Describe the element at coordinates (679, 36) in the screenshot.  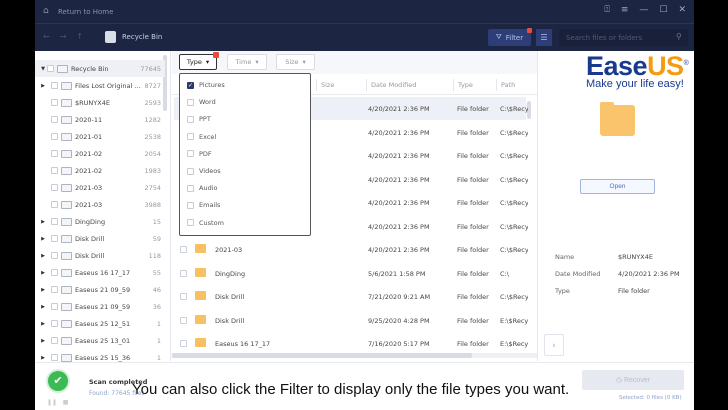
I see `search-icon: ⚲` at that location.